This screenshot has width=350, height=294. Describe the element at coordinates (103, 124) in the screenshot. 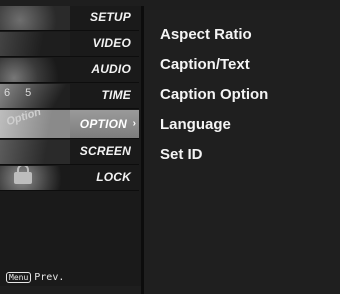

I see `sidebar-item-label: OPTION` at that location.